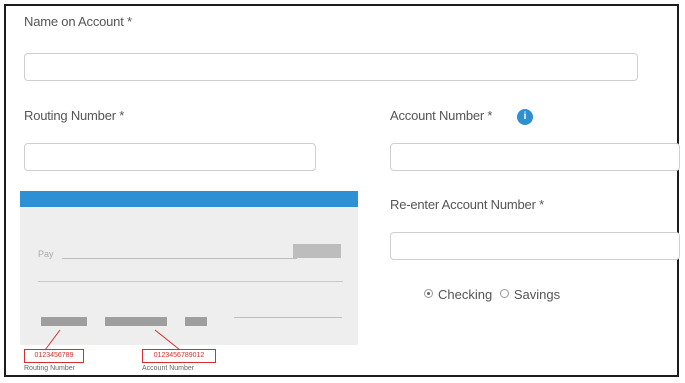 This screenshot has width=685, height=383. I want to click on account-number-caption: Account Number, so click(168, 368).